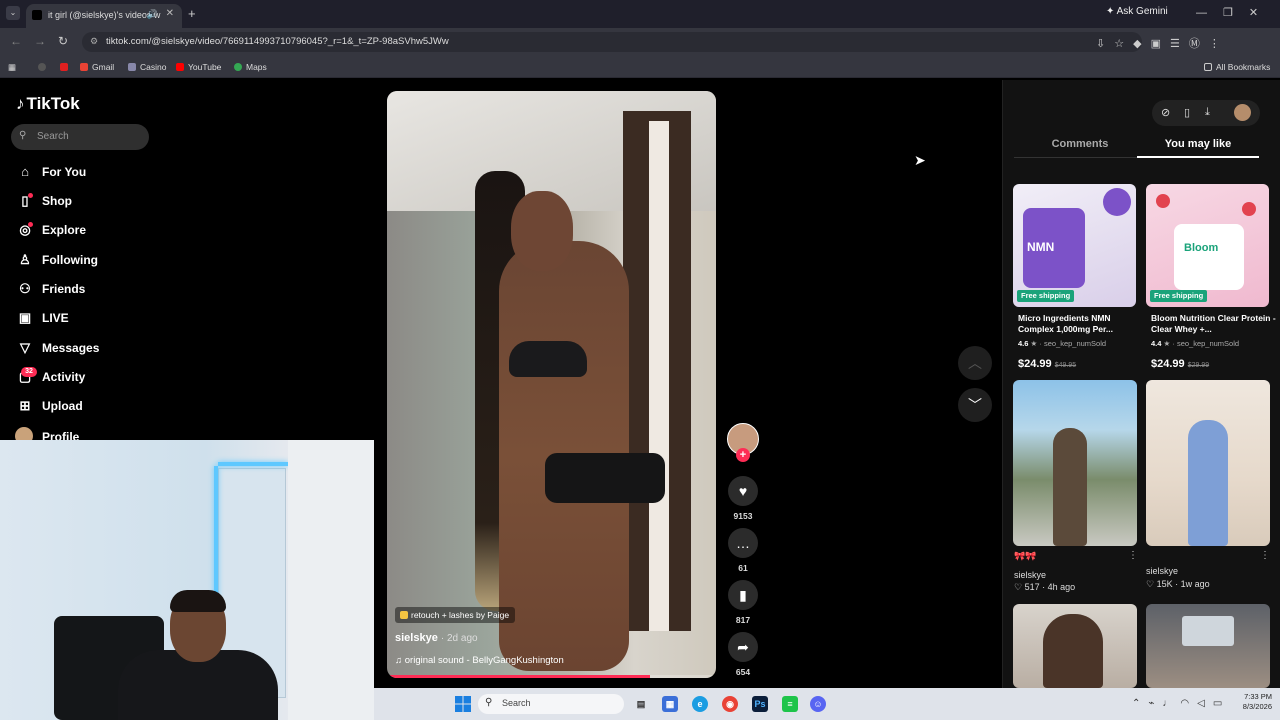  Describe the element at coordinates (1242, 112) in the screenshot. I see `user-avatar` at that location.